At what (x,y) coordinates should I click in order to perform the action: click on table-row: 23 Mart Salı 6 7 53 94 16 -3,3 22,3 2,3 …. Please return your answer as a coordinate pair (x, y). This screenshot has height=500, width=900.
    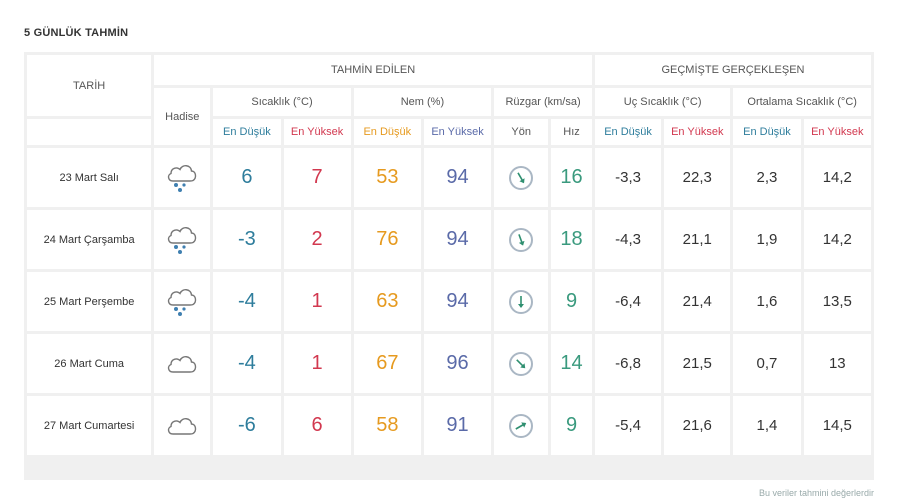
    Looking at the image, I should click on (449, 177).